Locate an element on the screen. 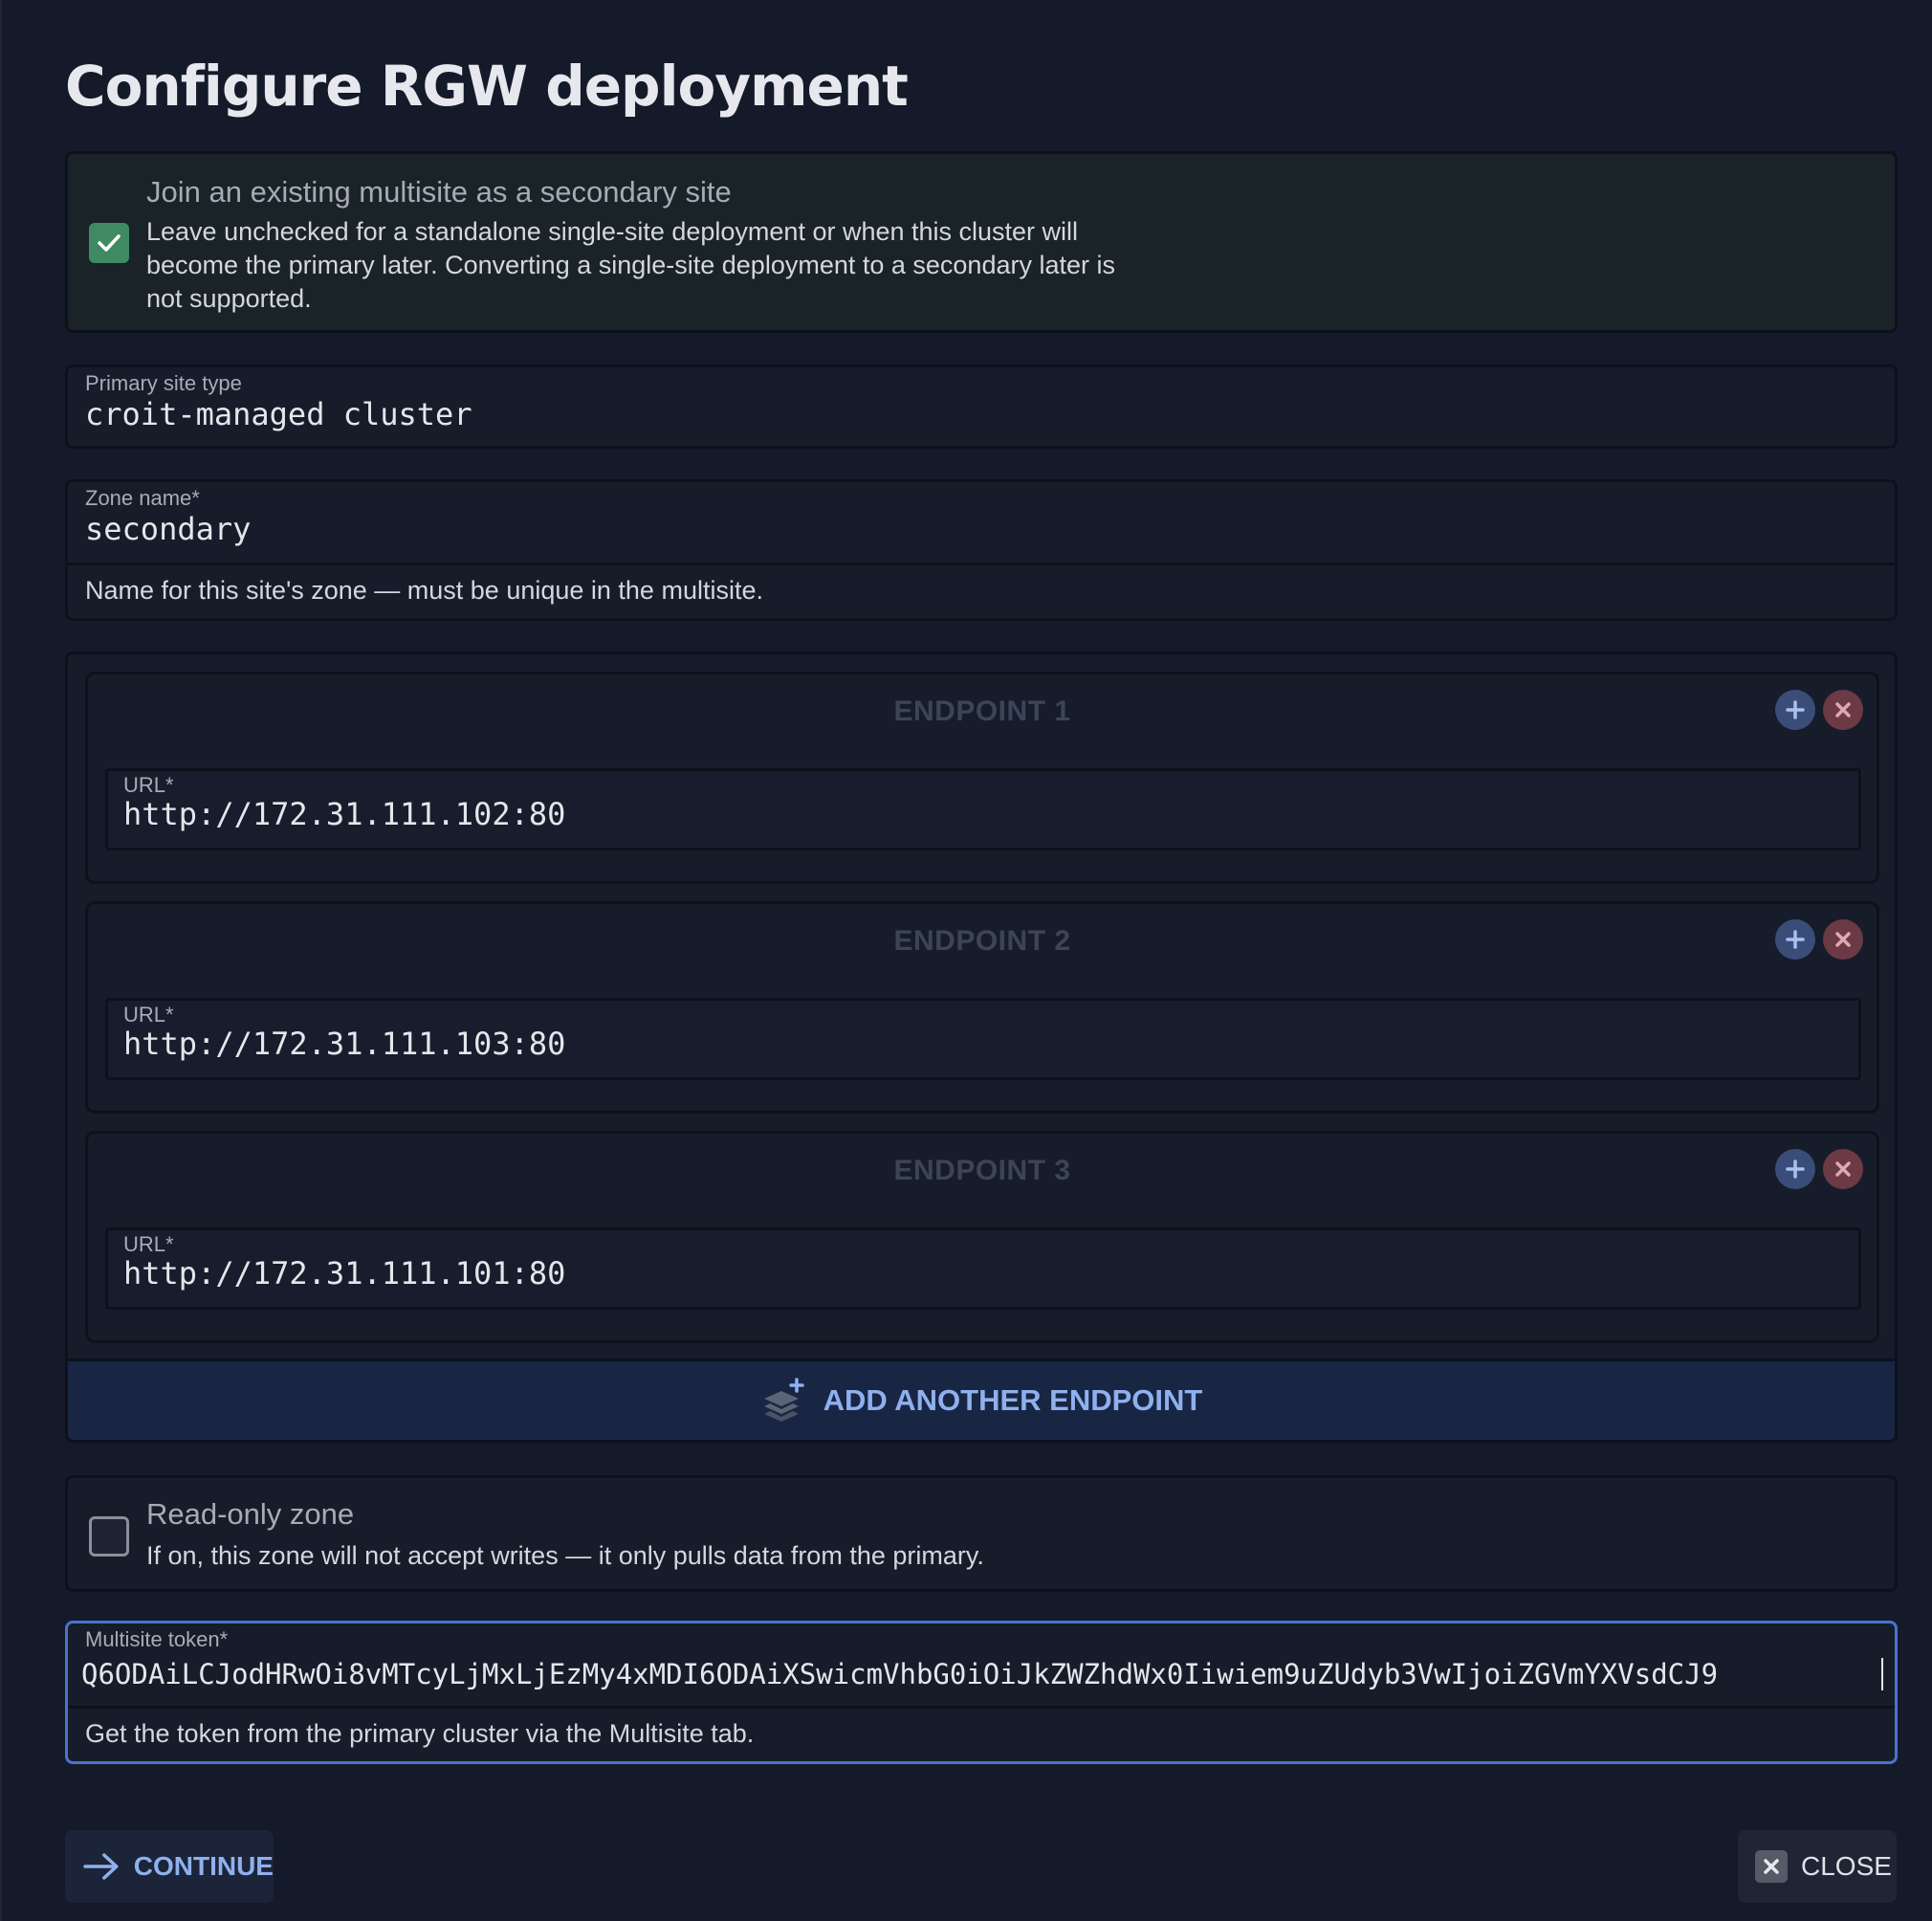  continue-button: CONTINUE is located at coordinates (169, 1867).